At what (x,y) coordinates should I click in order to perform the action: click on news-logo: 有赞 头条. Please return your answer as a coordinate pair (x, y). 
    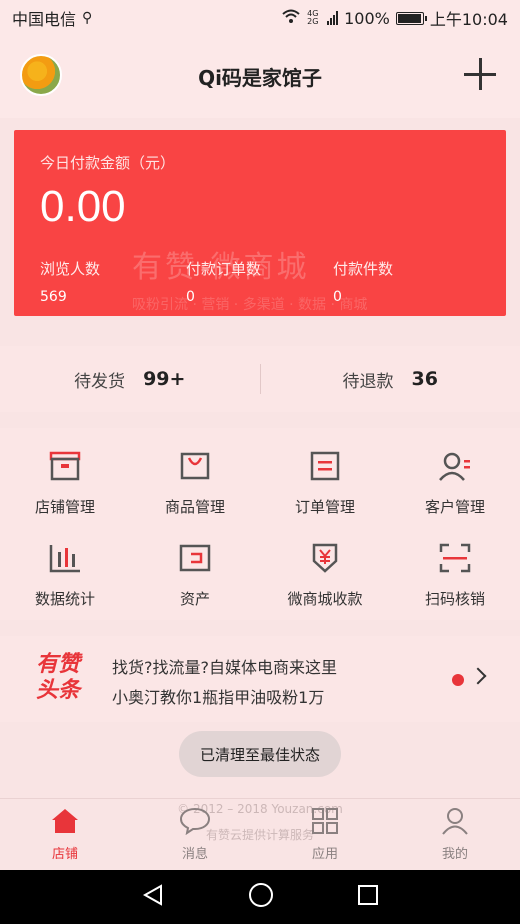
    Looking at the image, I should click on (58, 678).